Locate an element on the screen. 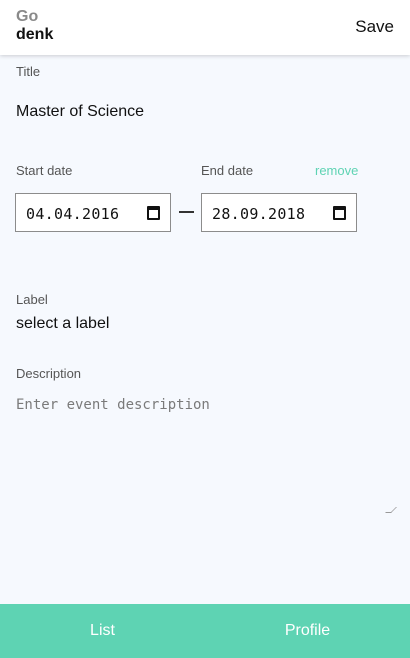 This screenshot has height=658, width=410. app-header: Go denk Save is located at coordinates (205, 27).